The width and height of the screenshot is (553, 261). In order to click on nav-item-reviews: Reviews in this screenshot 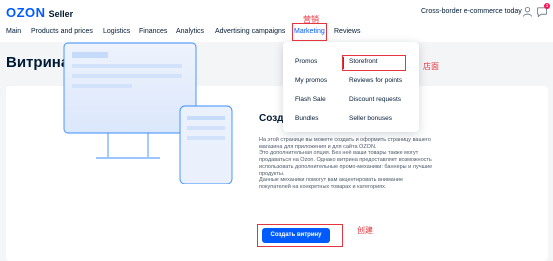, I will do `click(347, 31)`.